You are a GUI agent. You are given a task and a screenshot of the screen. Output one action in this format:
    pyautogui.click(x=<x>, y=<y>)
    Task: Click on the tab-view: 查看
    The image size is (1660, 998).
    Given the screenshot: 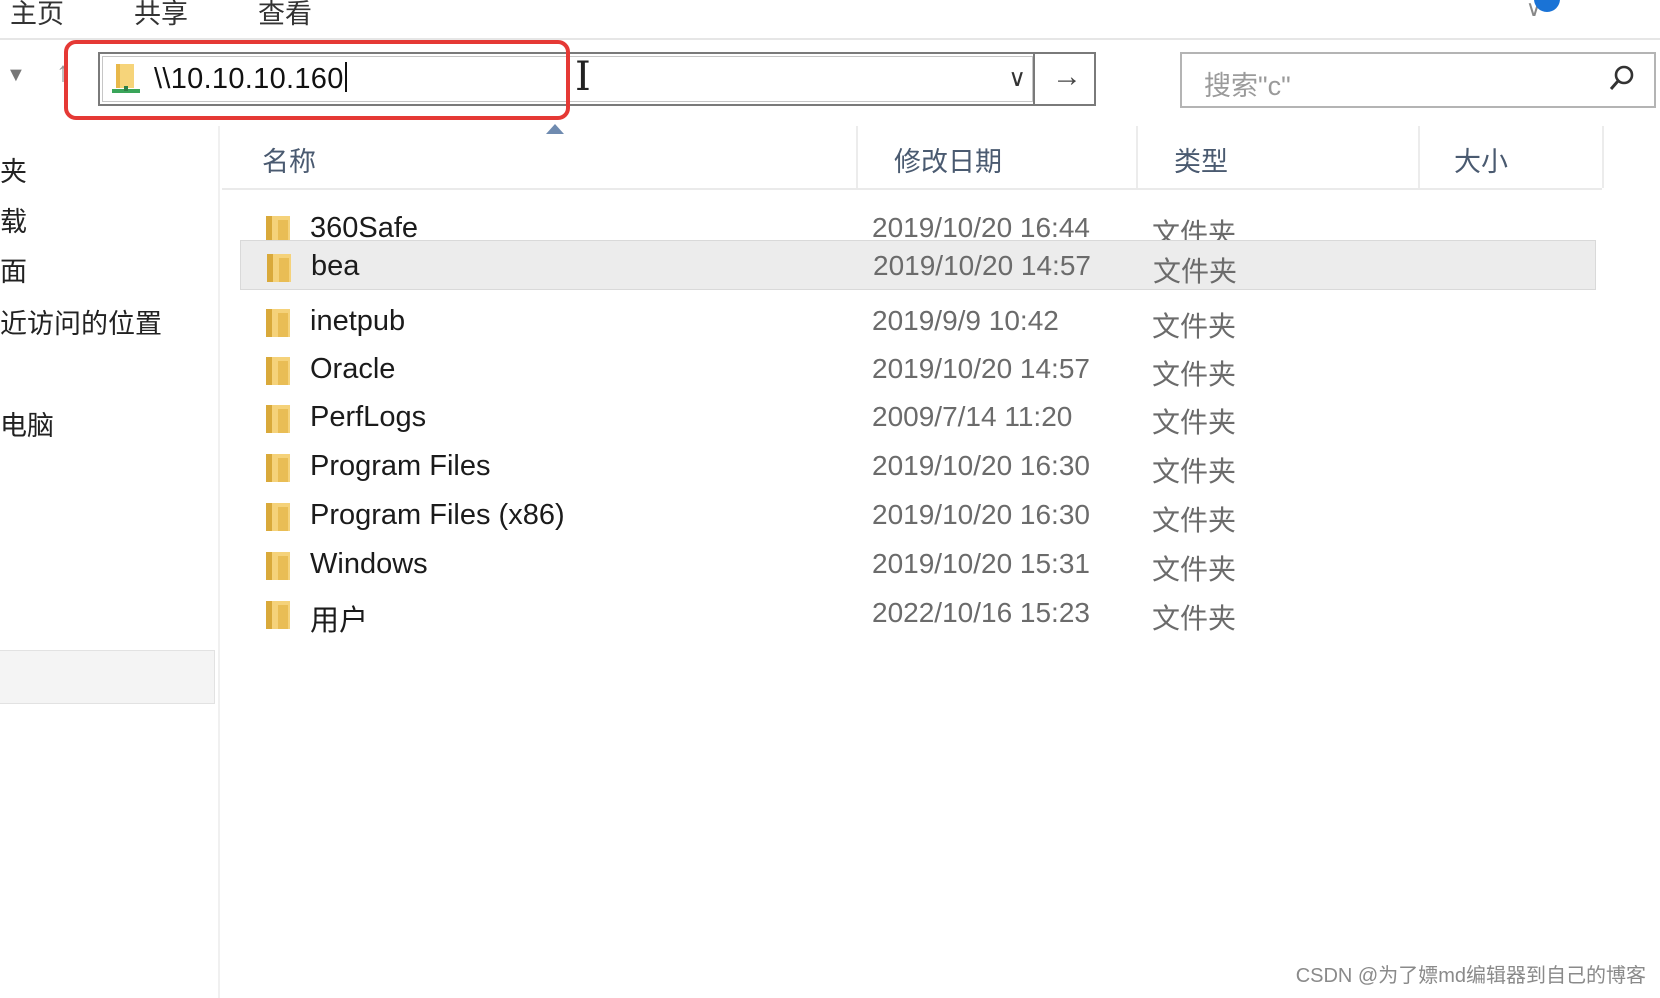 What is the action you would take?
    pyautogui.click(x=285, y=15)
    